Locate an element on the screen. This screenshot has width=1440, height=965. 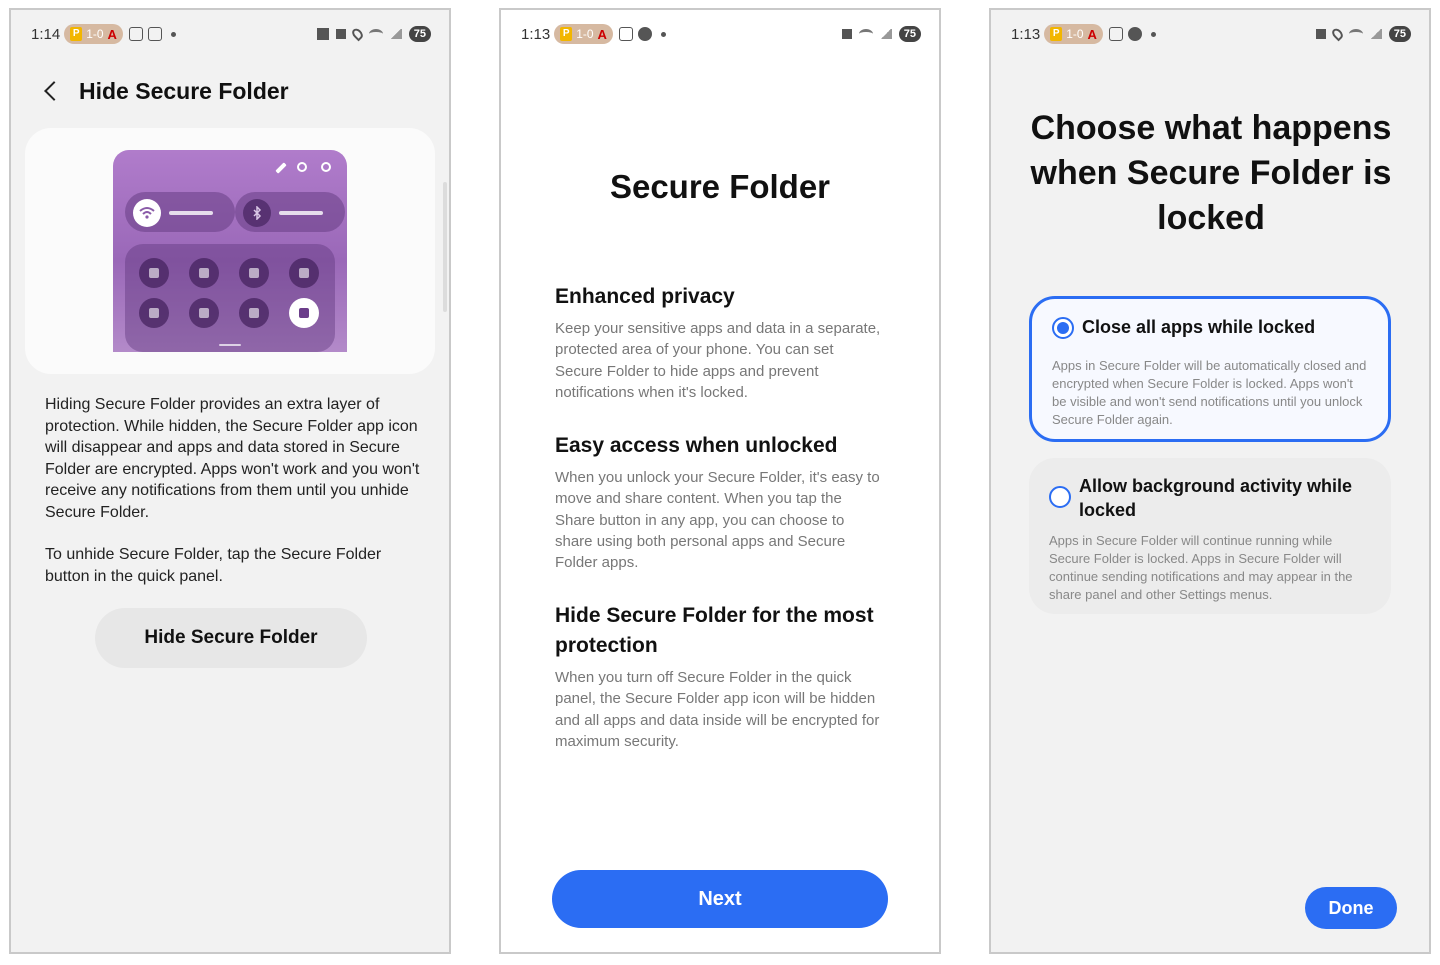
done-button: Done is located at coordinates (1351, 908).